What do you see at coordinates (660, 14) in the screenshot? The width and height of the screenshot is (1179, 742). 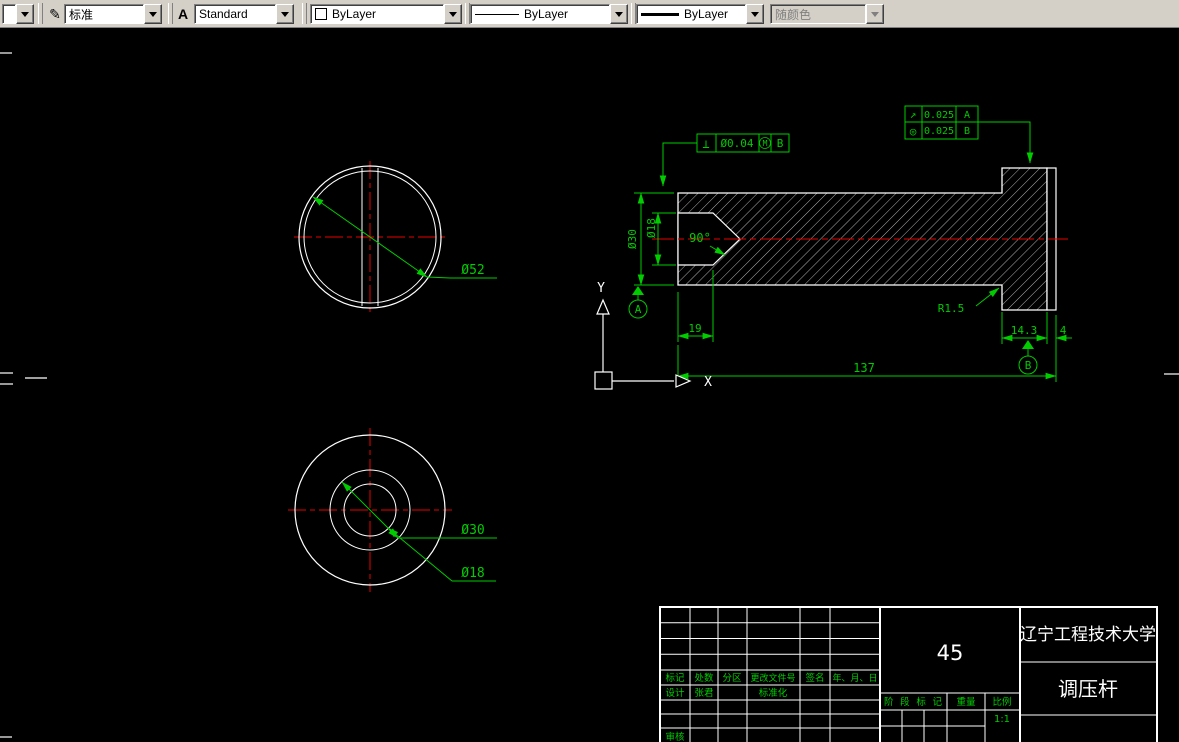 I see `lineweight-swatch` at bounding box center [660, 14].